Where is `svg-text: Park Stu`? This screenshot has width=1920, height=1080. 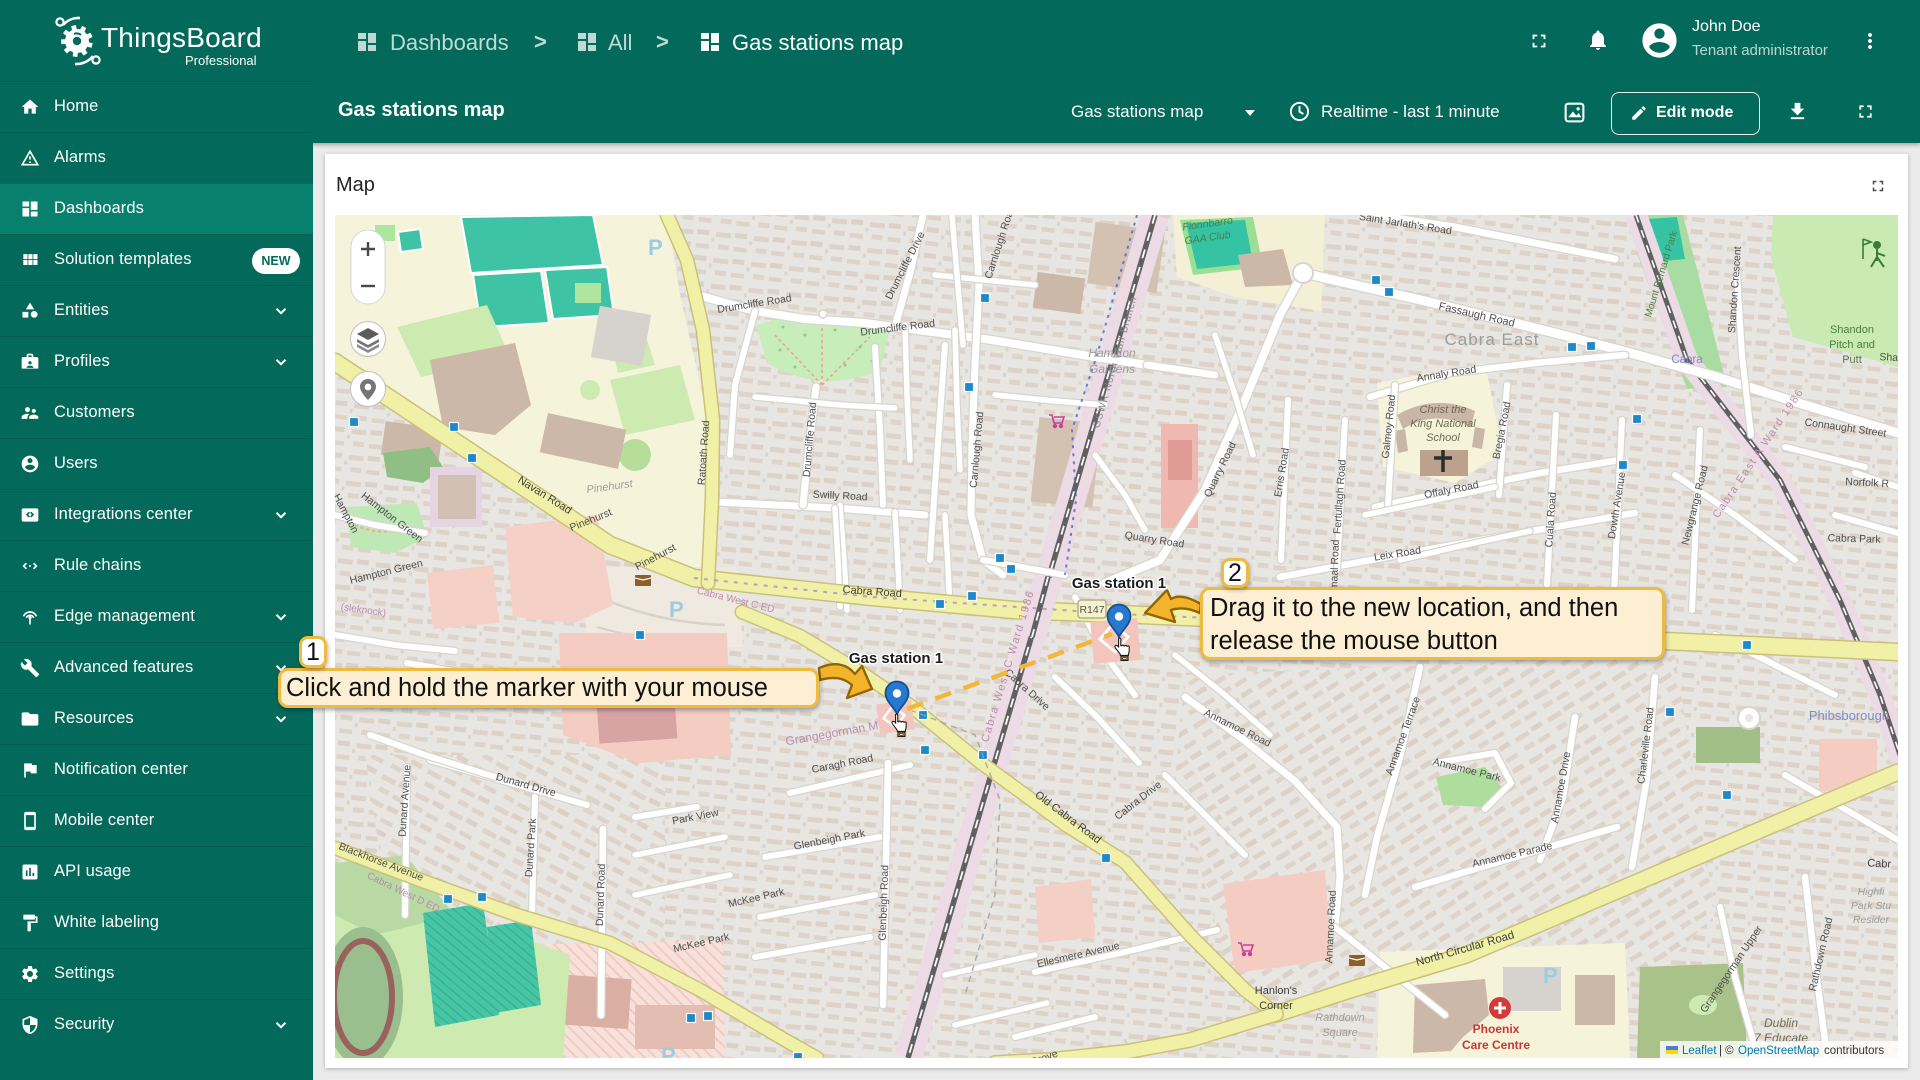 svg-text: Park Stu is located at coordinates (1871, 906).